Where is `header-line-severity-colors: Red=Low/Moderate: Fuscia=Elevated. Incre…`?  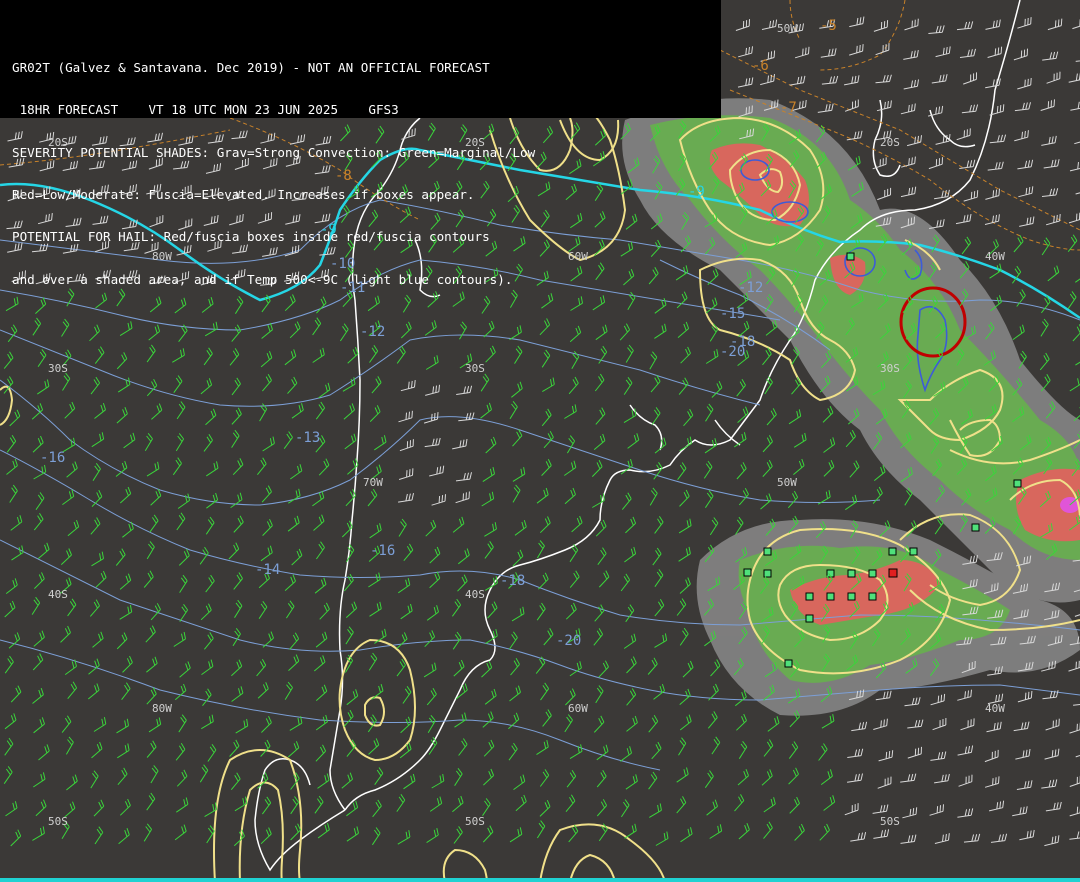 header-line-severity-colors: Red=Low/Moderate: Fuscia=Elevated. Incre… is located at coordinates (243, 195).